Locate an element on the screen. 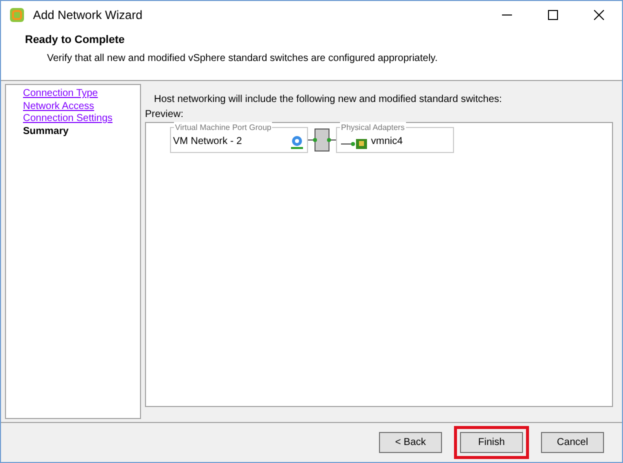  step-link: Summary is located at coordinates (81, 132).